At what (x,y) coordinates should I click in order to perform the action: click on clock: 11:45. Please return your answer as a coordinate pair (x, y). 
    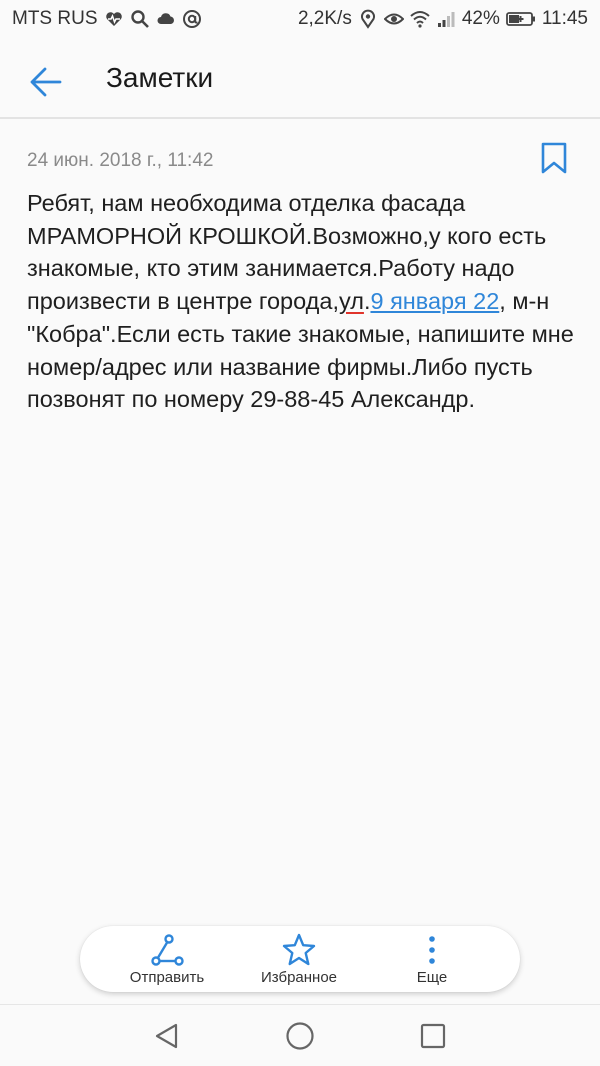
    Looking at the image, I should click on (564, 18).